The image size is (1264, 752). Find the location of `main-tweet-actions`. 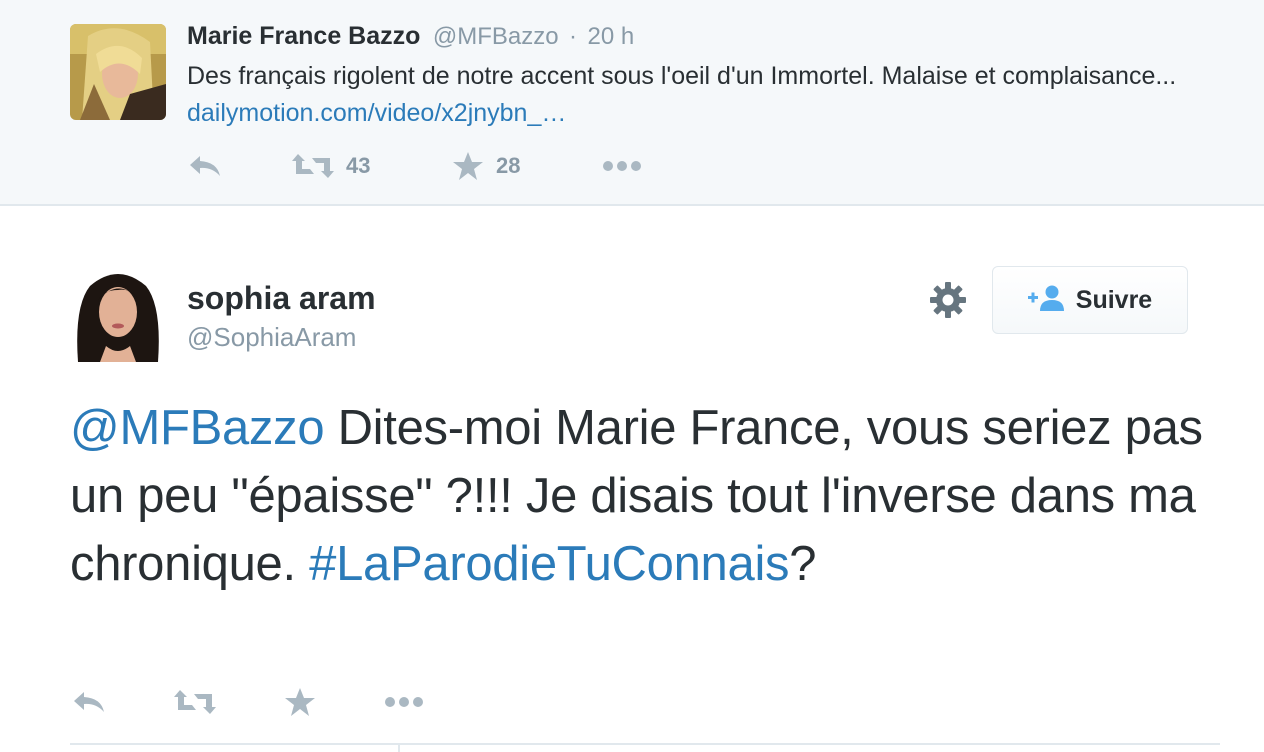

main-tweet-actions is located at coordinates (272, 702).